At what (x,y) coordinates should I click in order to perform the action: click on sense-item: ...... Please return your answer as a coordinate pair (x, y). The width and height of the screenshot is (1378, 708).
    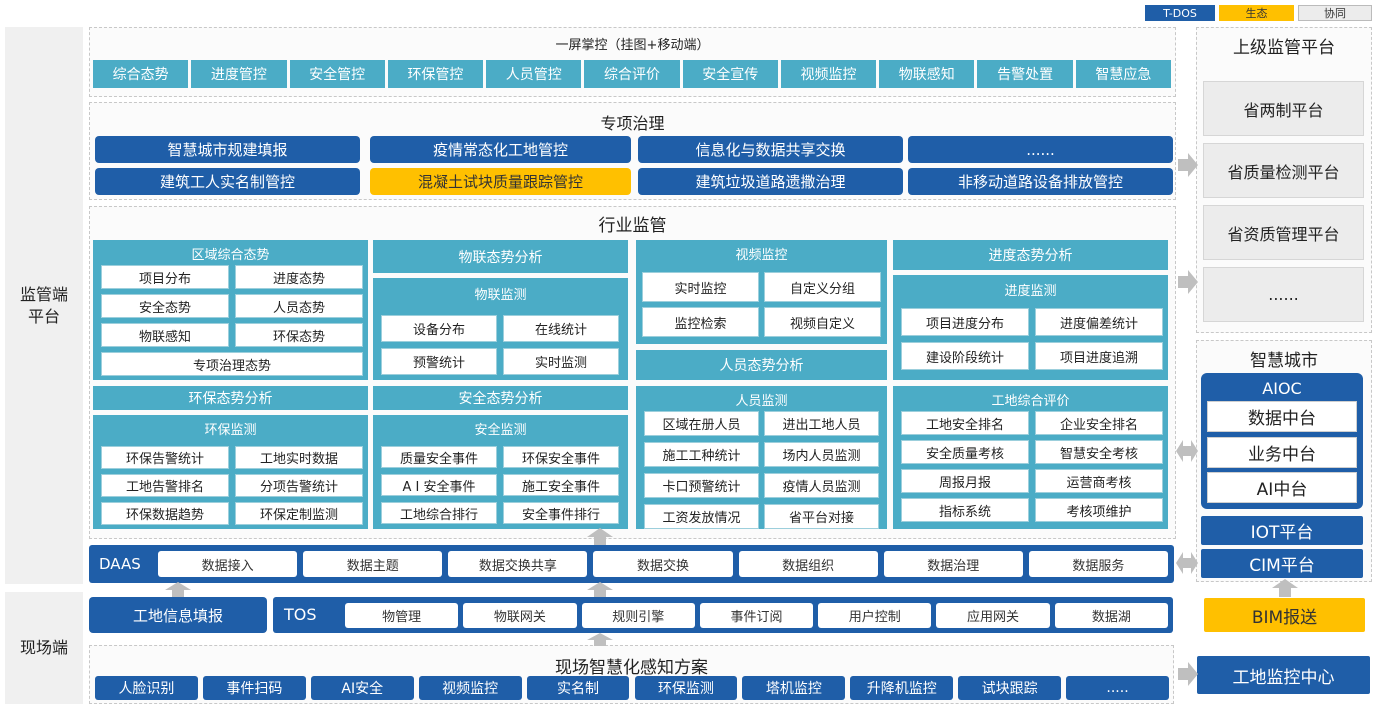
    Looking at the image, I should click on (1117, 688).